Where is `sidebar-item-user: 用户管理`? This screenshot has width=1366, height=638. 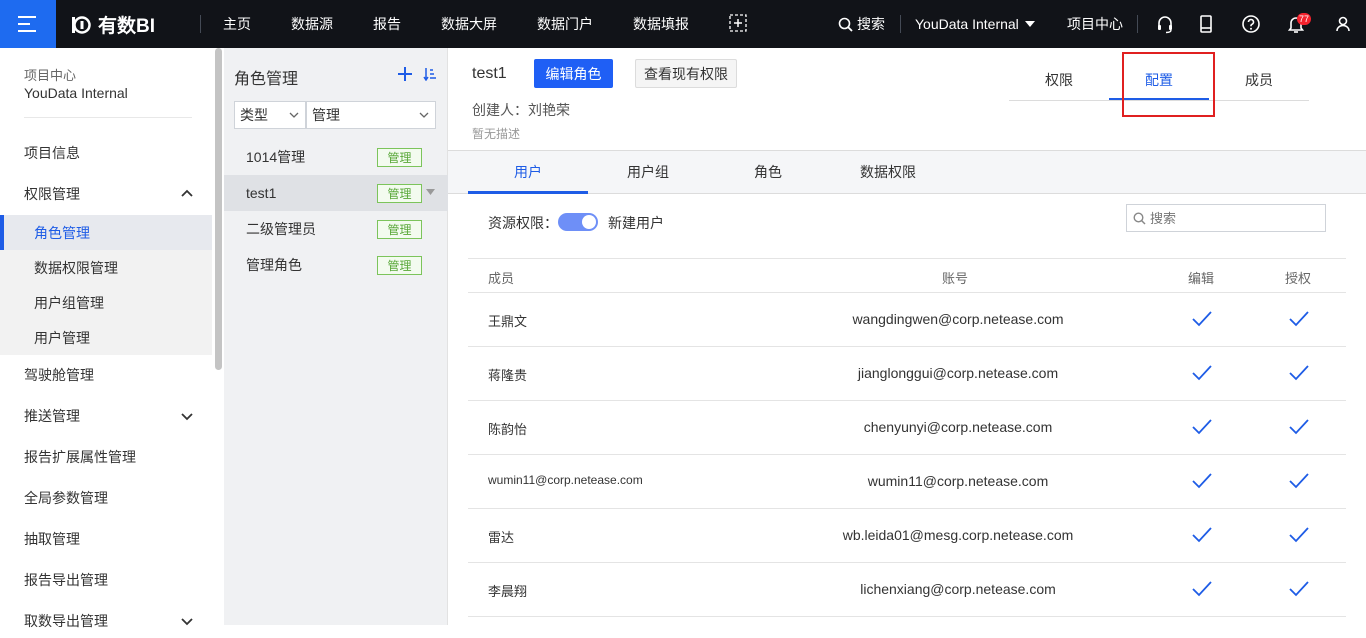 sidebar-item-user: 用户管理 is located at coordinates (106, 337).